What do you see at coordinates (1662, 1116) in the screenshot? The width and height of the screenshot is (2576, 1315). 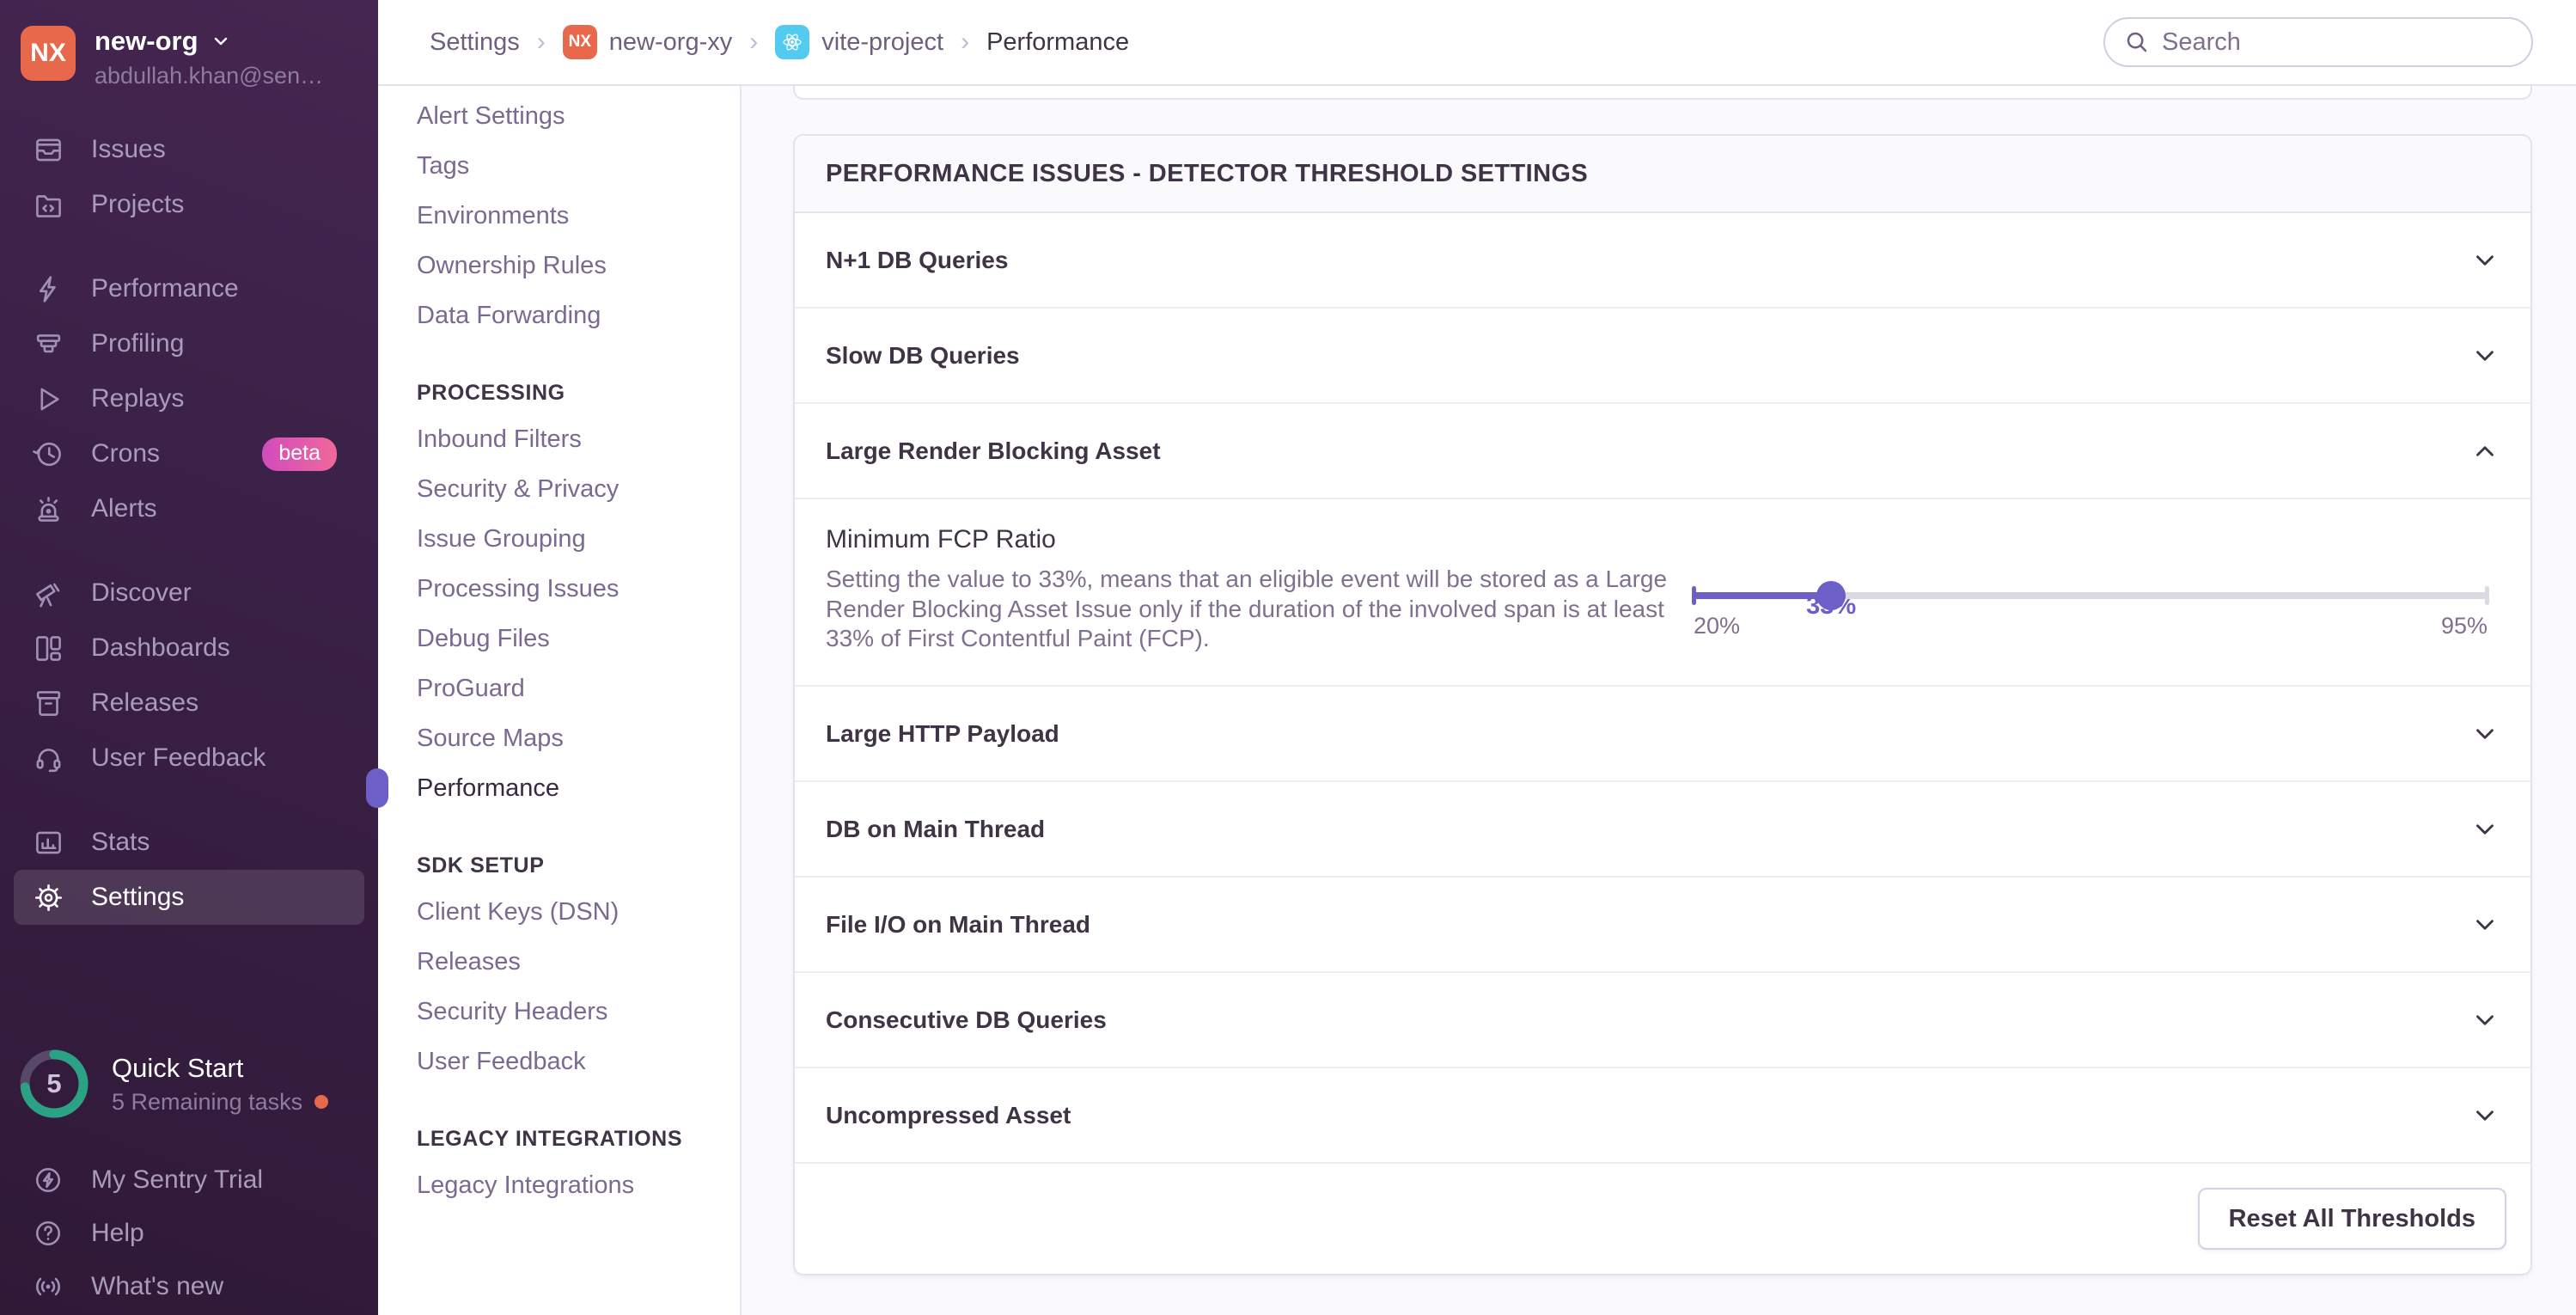 I see `accordion-row-uncompressed-asset: Uncompressed Asset` at bounding box center [1662, 1116].